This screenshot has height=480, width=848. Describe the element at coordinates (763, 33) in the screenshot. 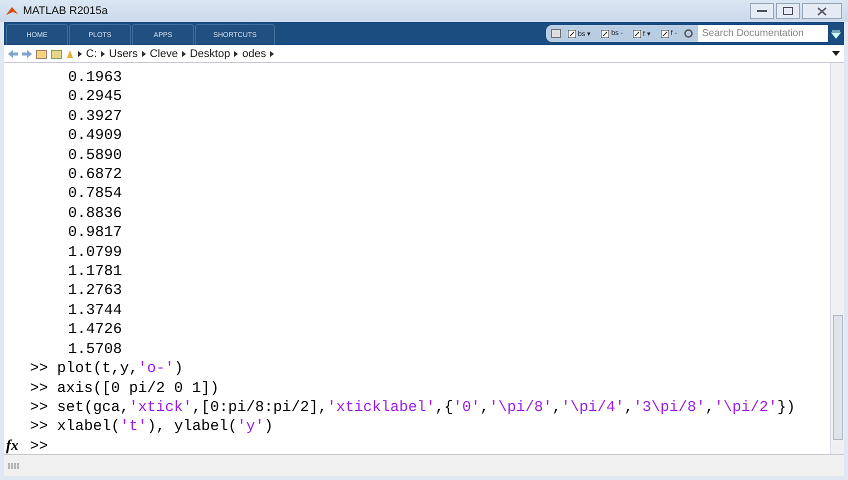

I see `search-field: Search Documentation` at that location.